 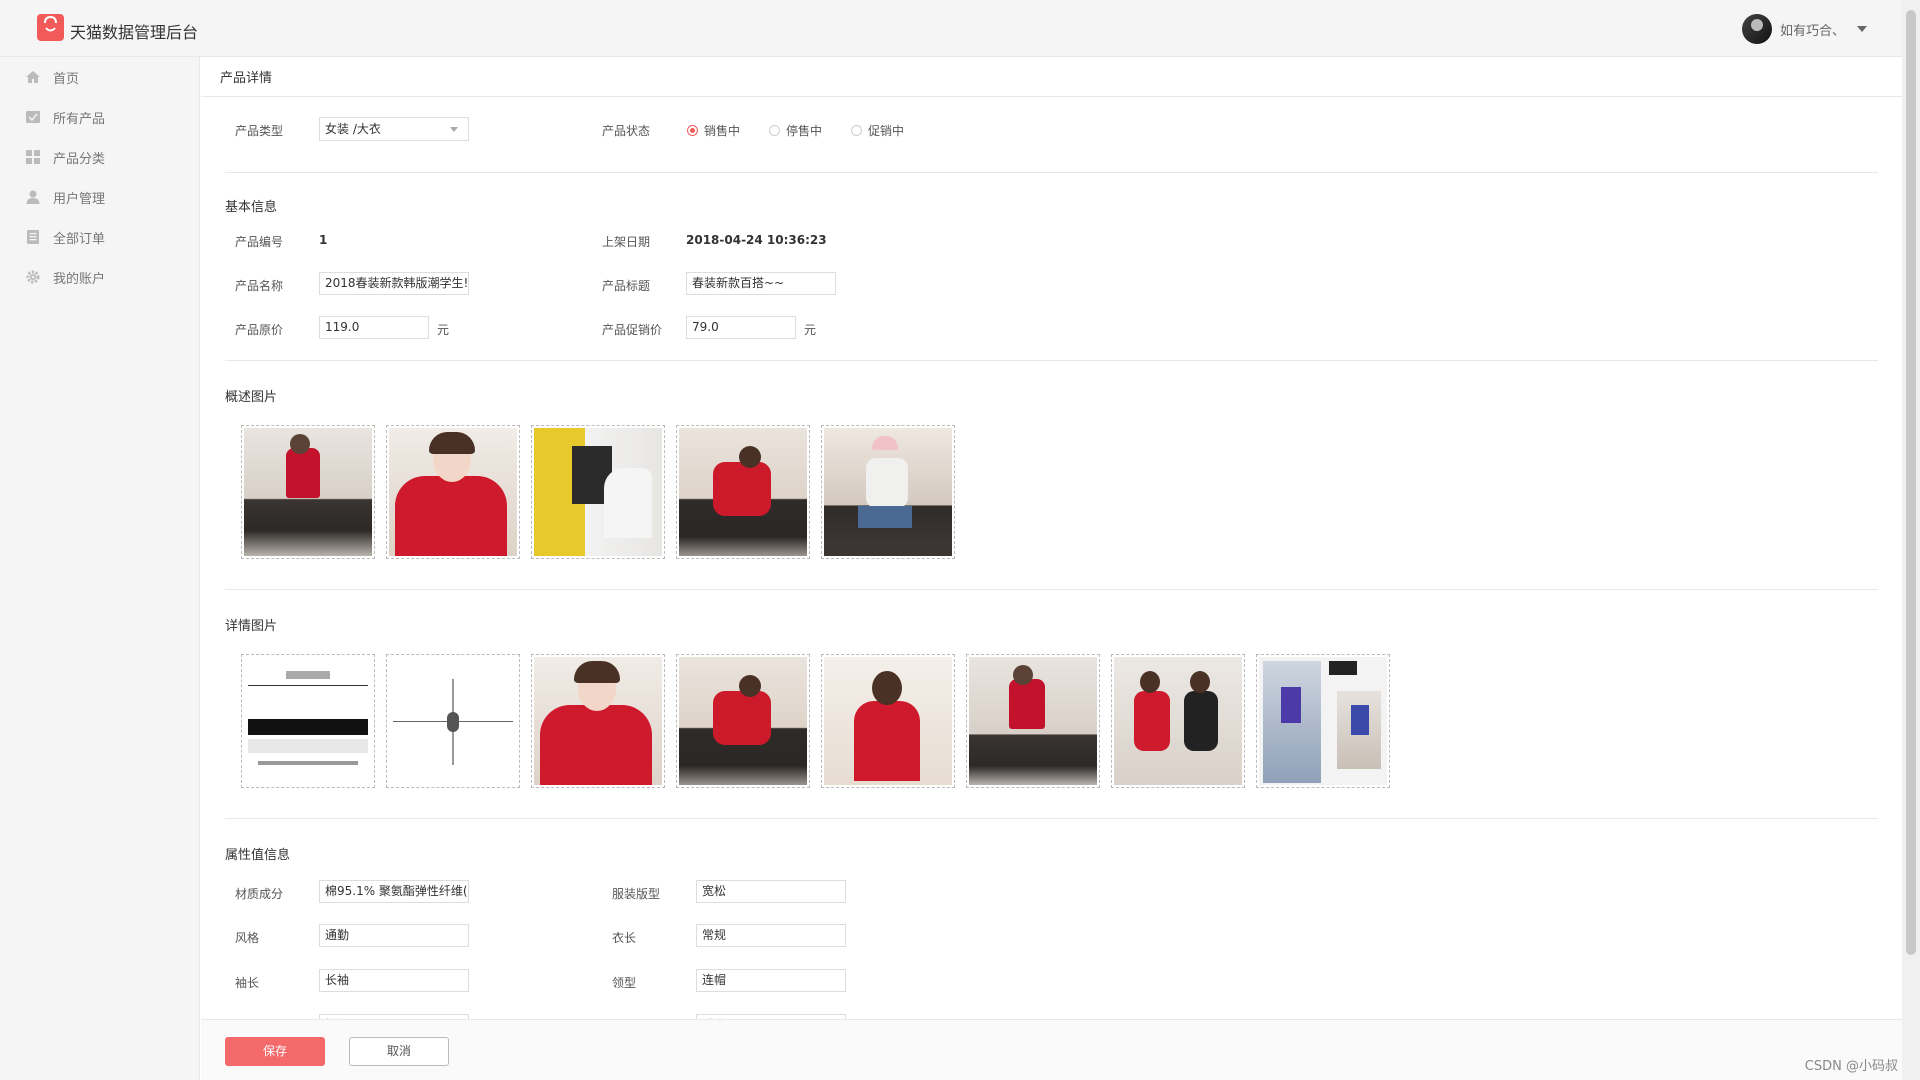 I want to click on top-header: 天猫数据管理后台 如有巧合、, so click(x=951, y=28).